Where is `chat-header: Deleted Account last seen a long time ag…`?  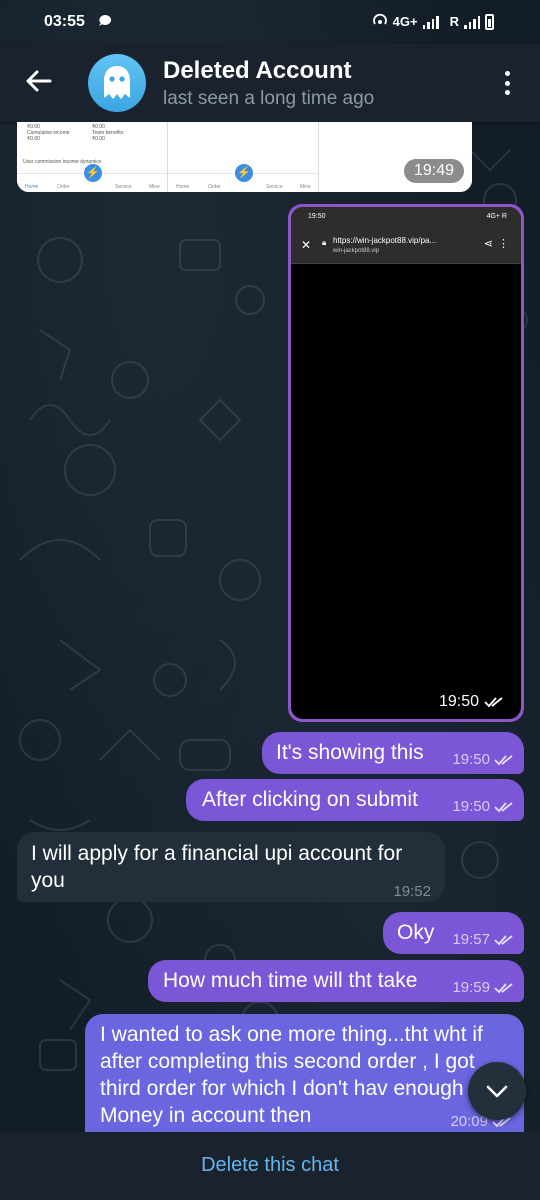
chat-header: Deleted Account last seen a long time ag… is located at coordinates (270, 83).